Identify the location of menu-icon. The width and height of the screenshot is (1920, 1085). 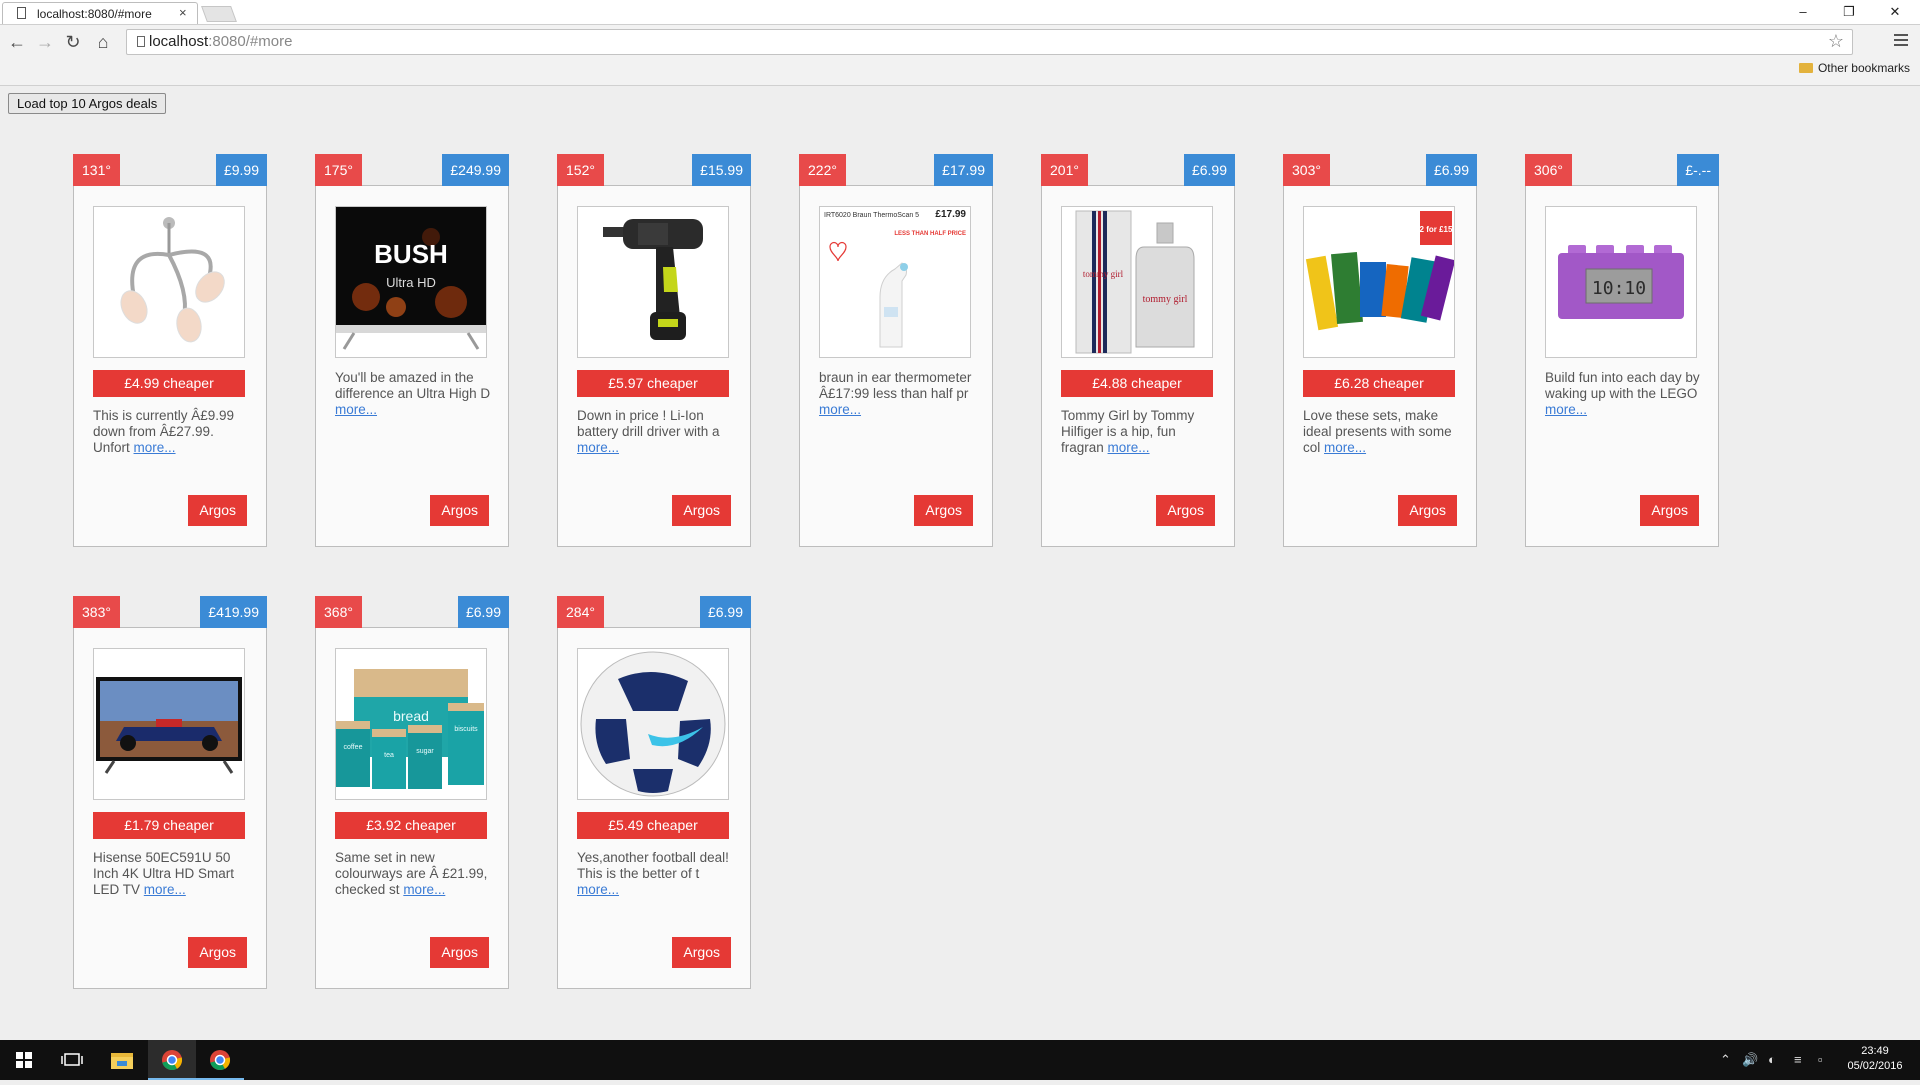
(1902, 41).